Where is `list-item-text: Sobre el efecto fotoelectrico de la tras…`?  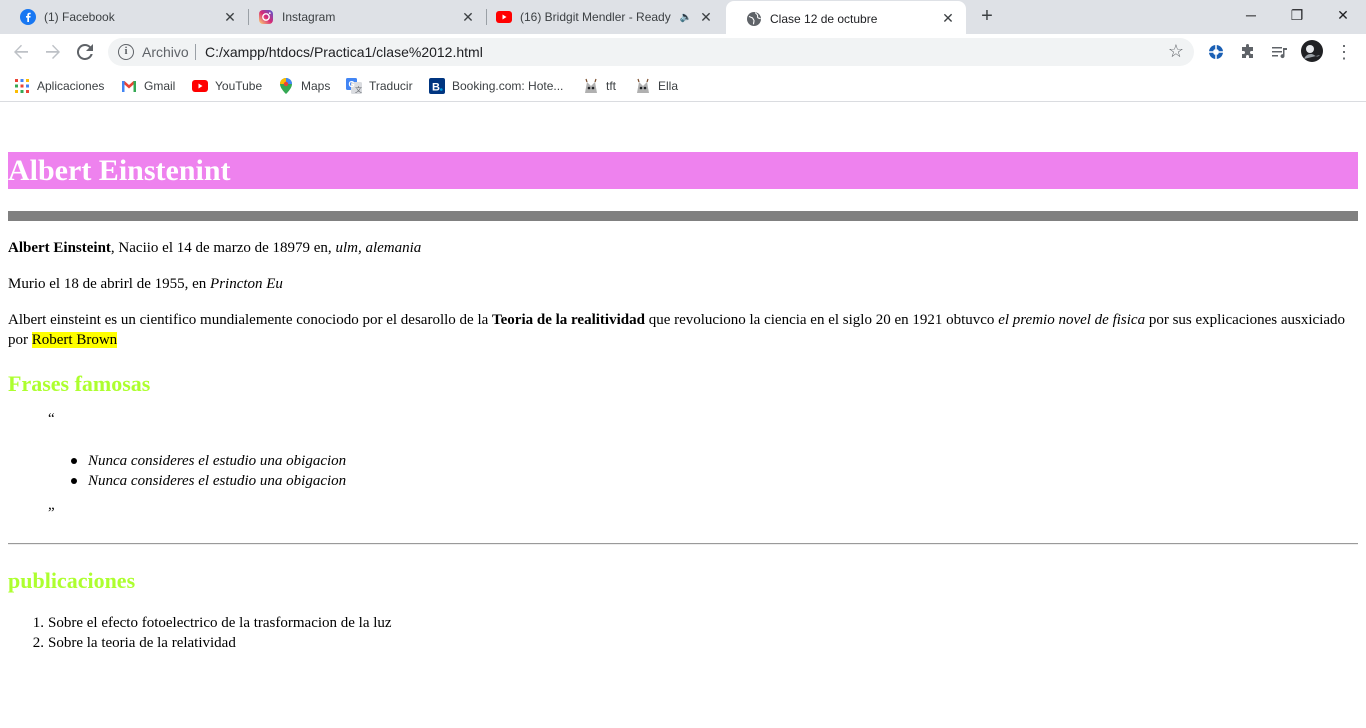 list-item-text: Sobre el efecto fotoelectrico de la tras… is located at coordinates (220, 623).